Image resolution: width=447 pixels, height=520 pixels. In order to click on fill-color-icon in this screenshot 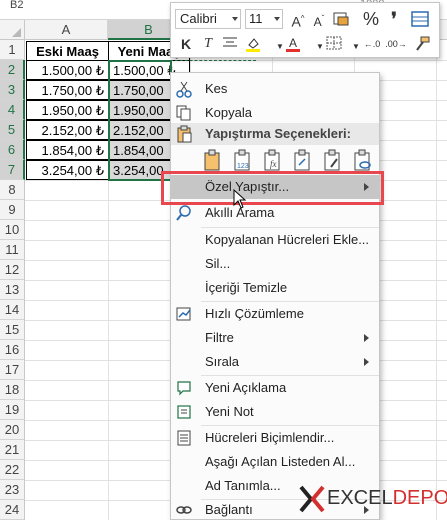, I will do `click(254, 44)`.